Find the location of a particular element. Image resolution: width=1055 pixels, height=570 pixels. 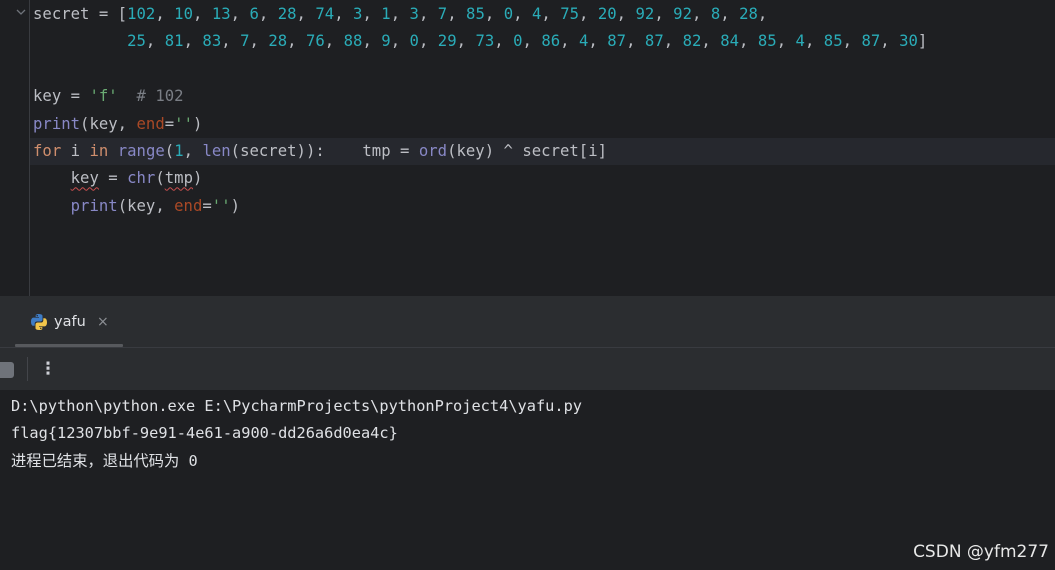

code-token: 84 is located at coordinates (730, 41).